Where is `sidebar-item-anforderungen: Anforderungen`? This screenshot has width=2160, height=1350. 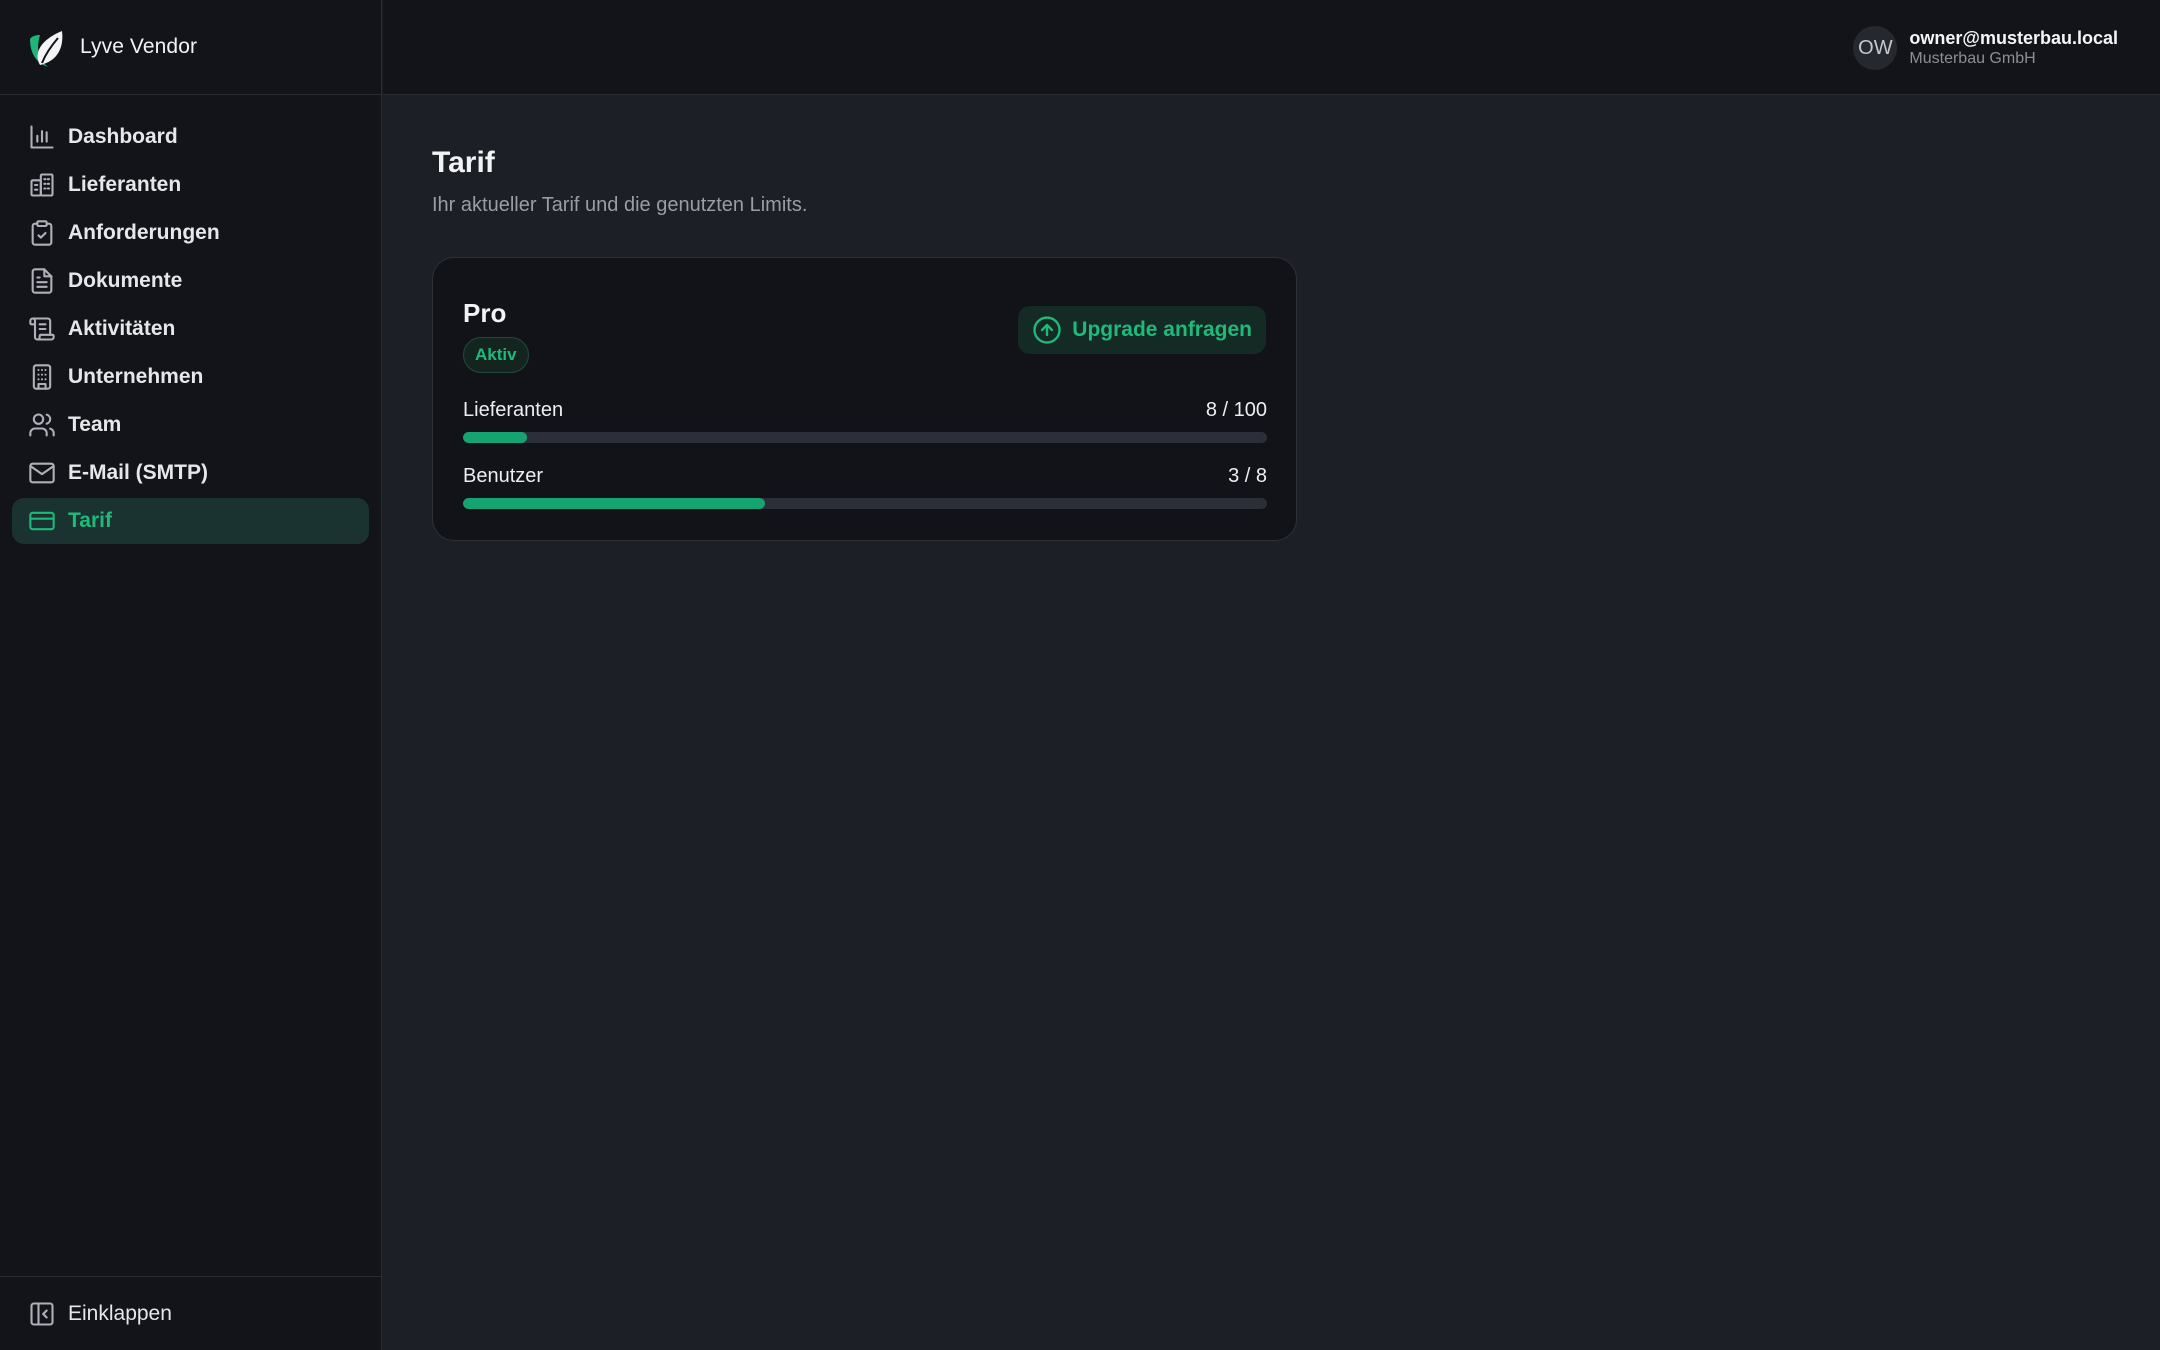
sidebar-item-anforderungen: Anforderungen is located at coordinates (190, 233).